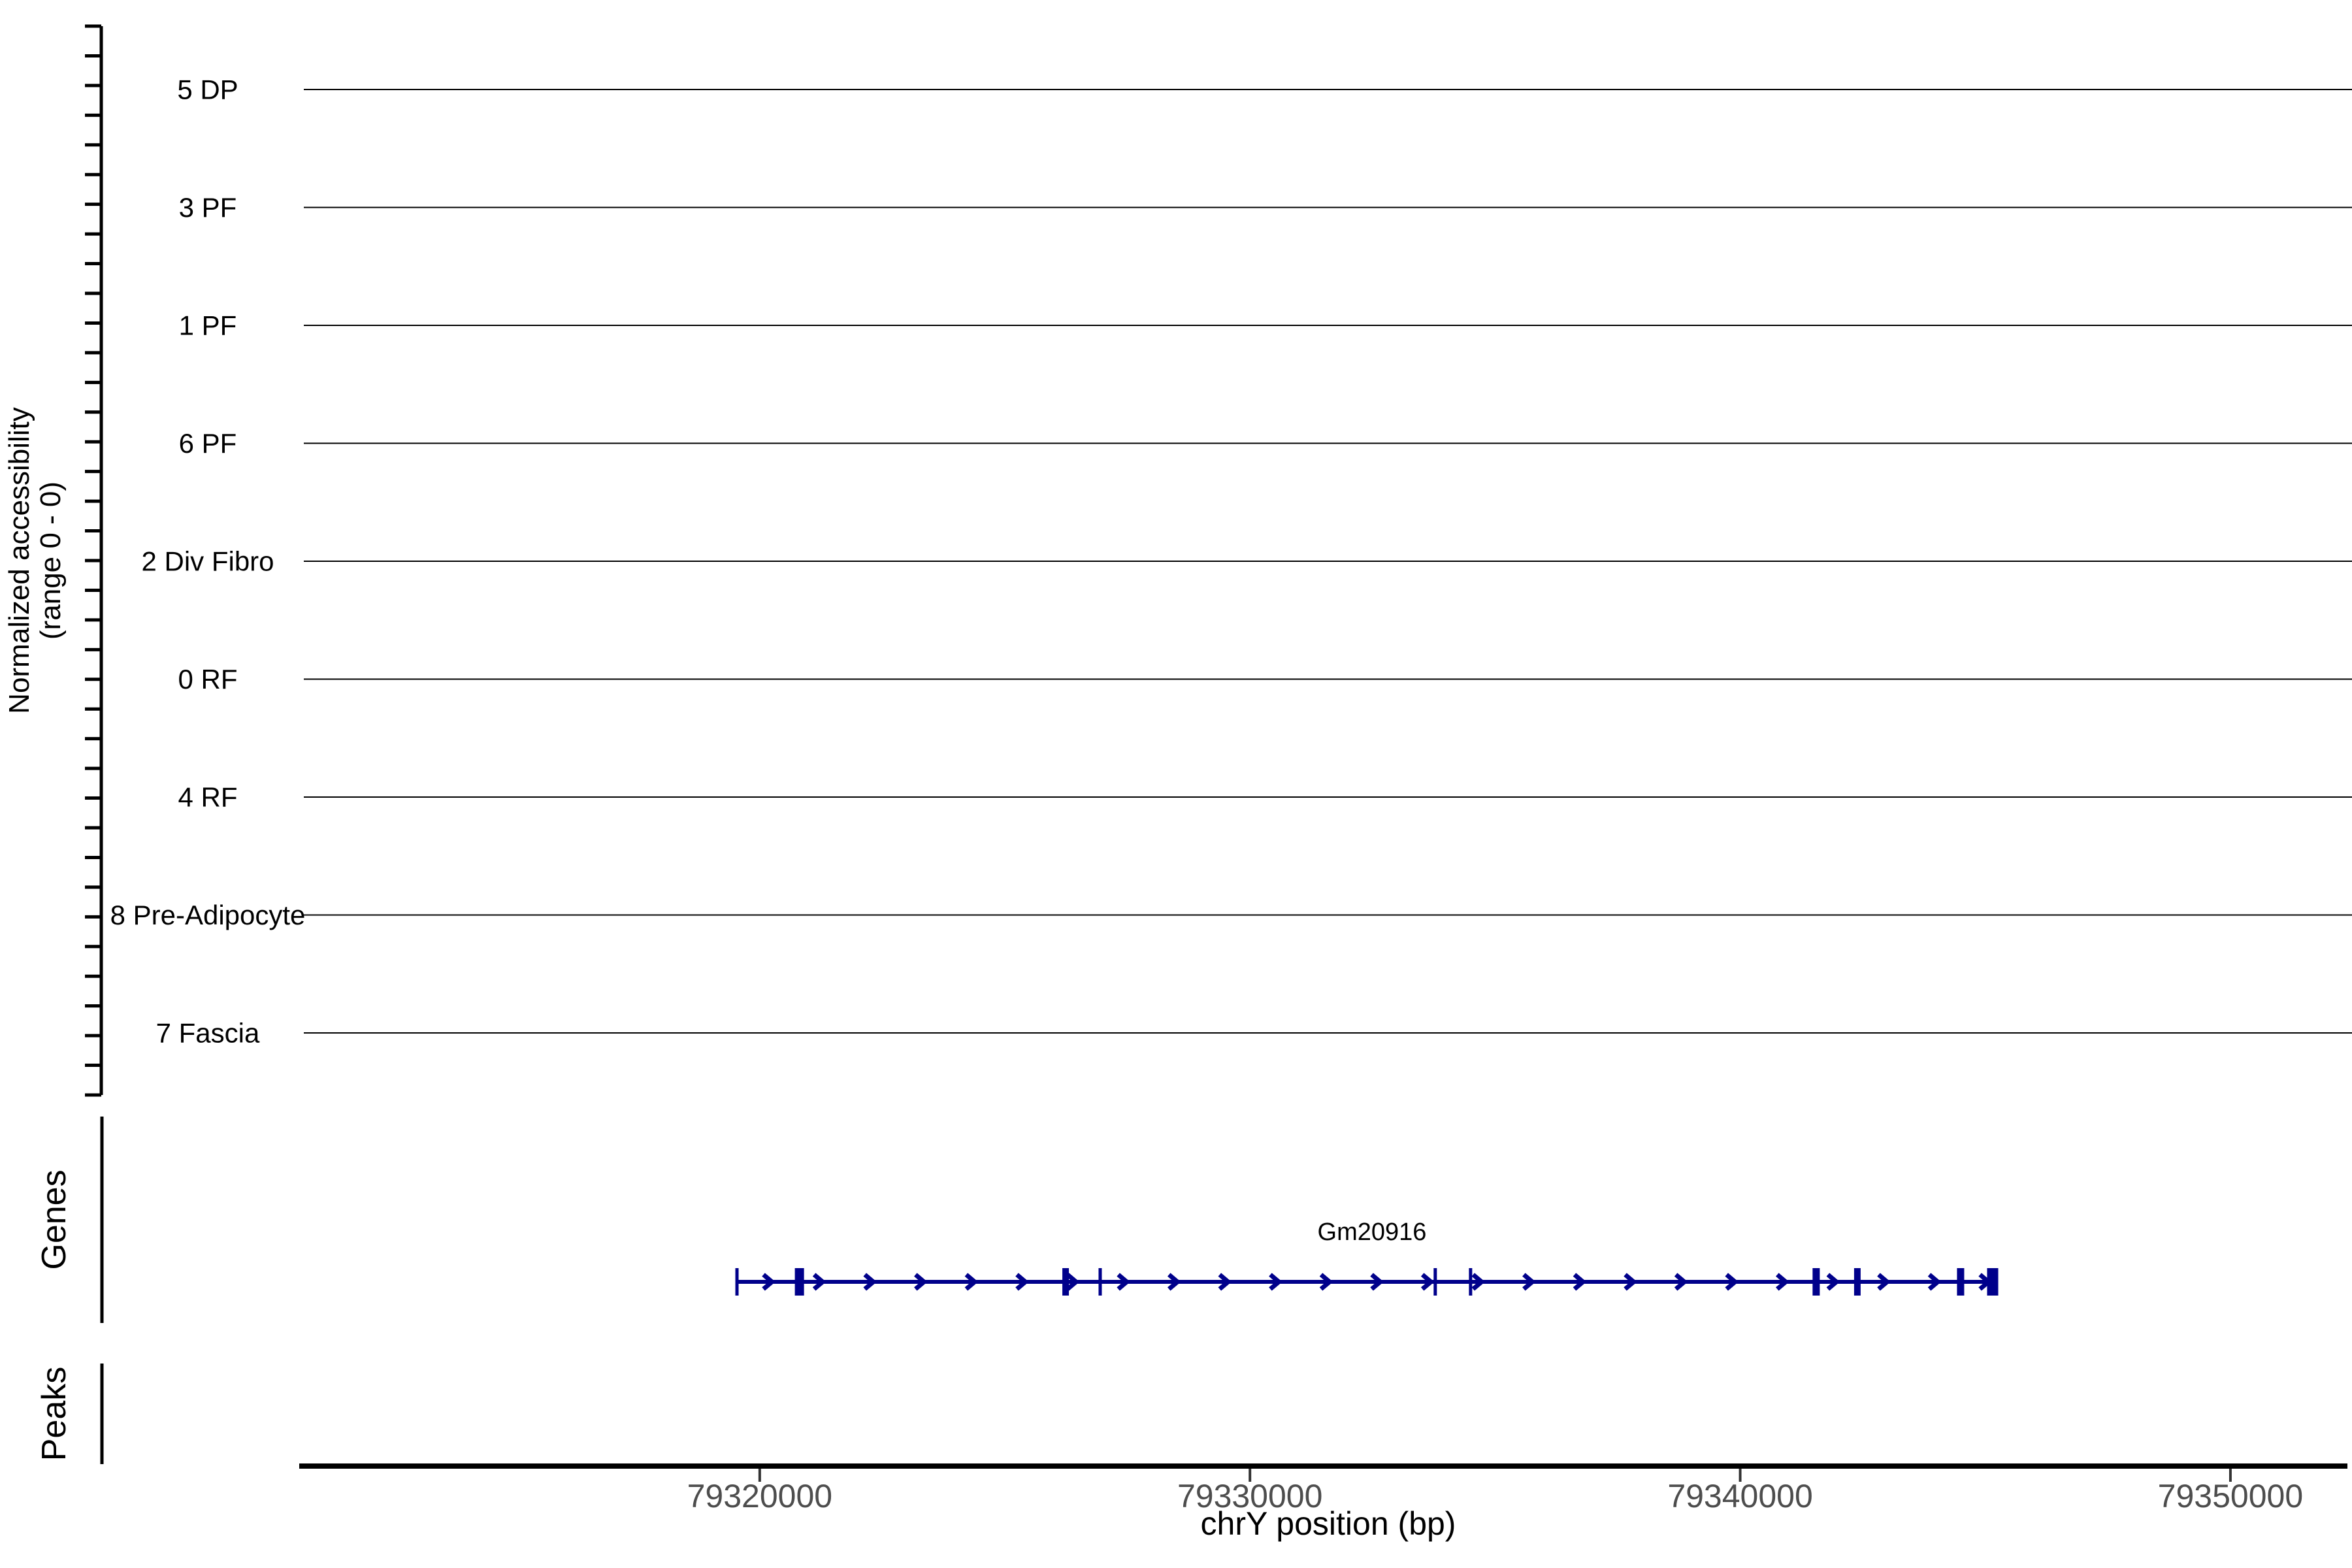  I want to click on y-axis-title-line2: (range 0 - 0), so click(51, 561).